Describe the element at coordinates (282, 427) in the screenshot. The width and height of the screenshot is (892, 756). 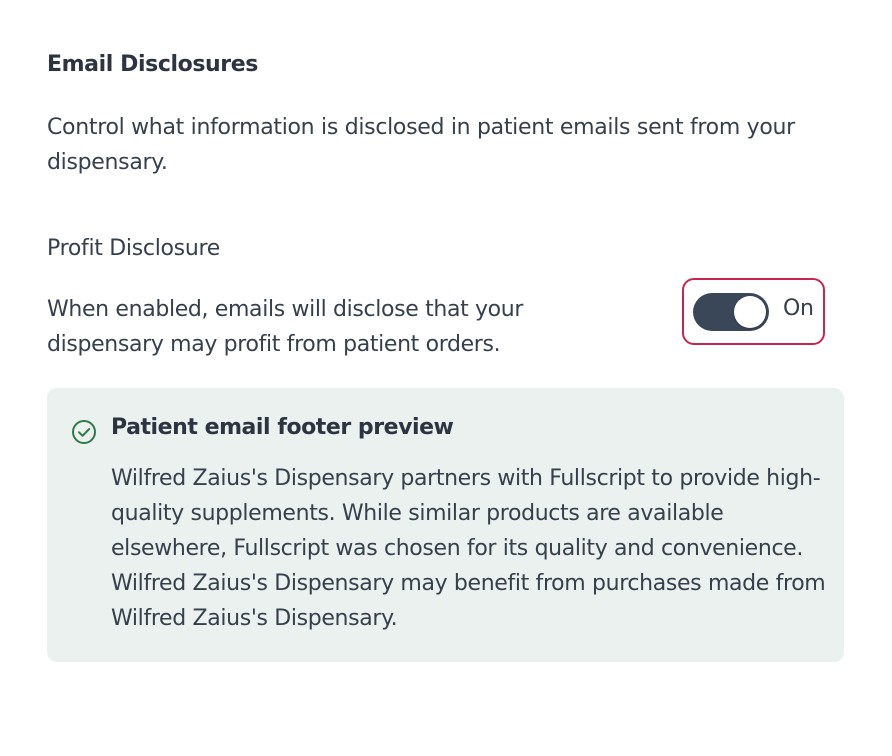
I see `preview-title: Patient email footer preview` at that location.